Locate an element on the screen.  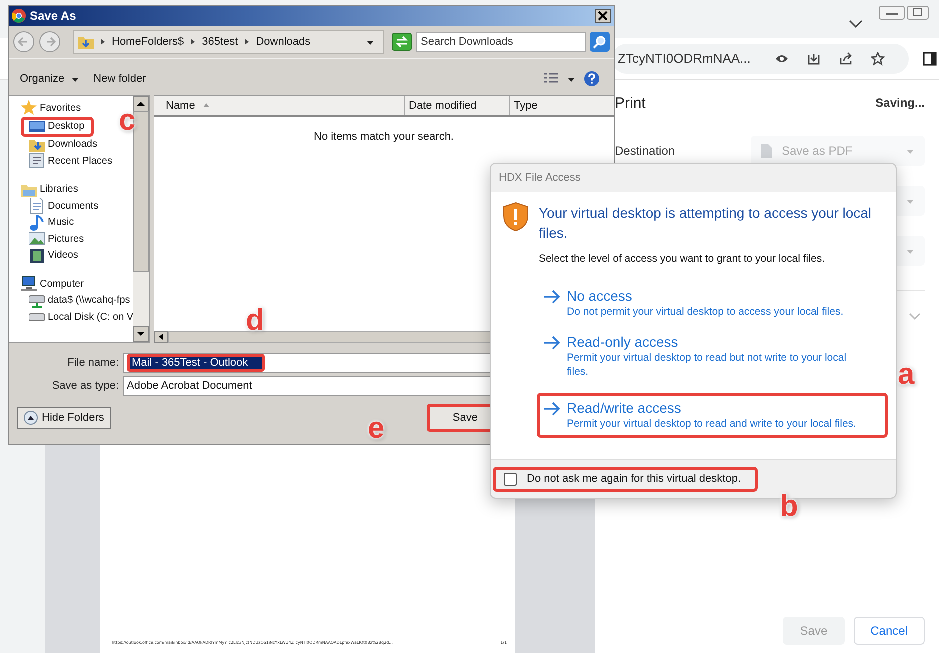
tree-item: data$ (\\wcahq-fps is located at coordinates (70, 300).